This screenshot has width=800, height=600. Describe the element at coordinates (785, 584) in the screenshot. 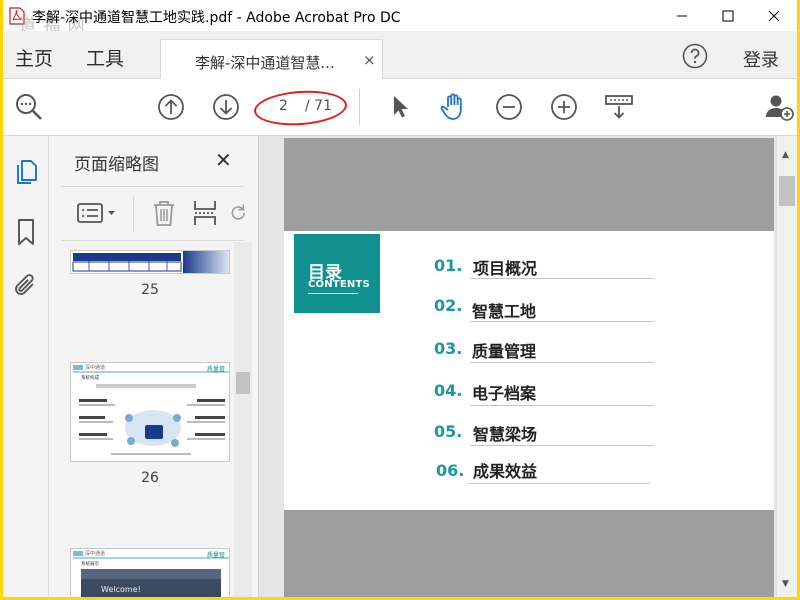

I see `scroll-down-arrow-icon: ▼` at that location.